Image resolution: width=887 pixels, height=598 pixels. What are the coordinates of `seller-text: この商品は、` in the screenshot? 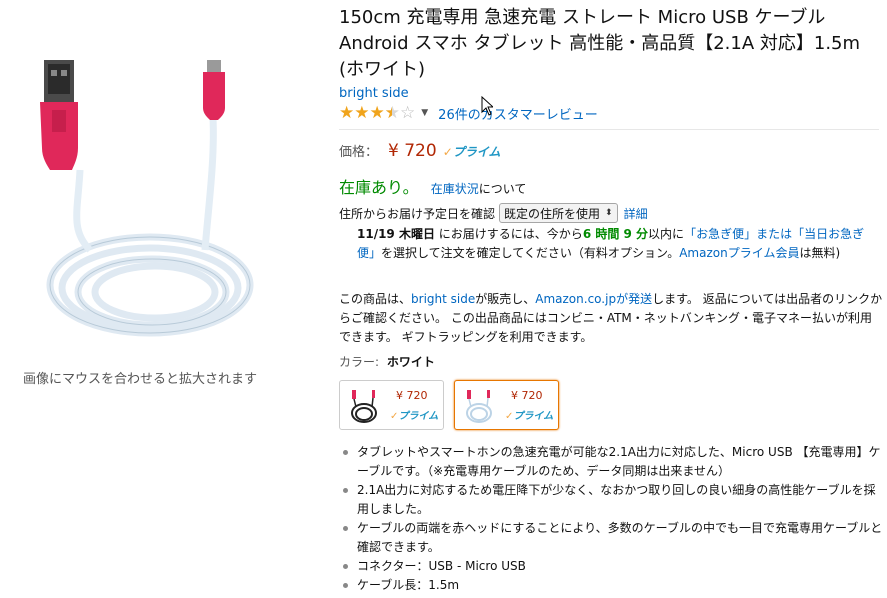 It's located at (375, 299).